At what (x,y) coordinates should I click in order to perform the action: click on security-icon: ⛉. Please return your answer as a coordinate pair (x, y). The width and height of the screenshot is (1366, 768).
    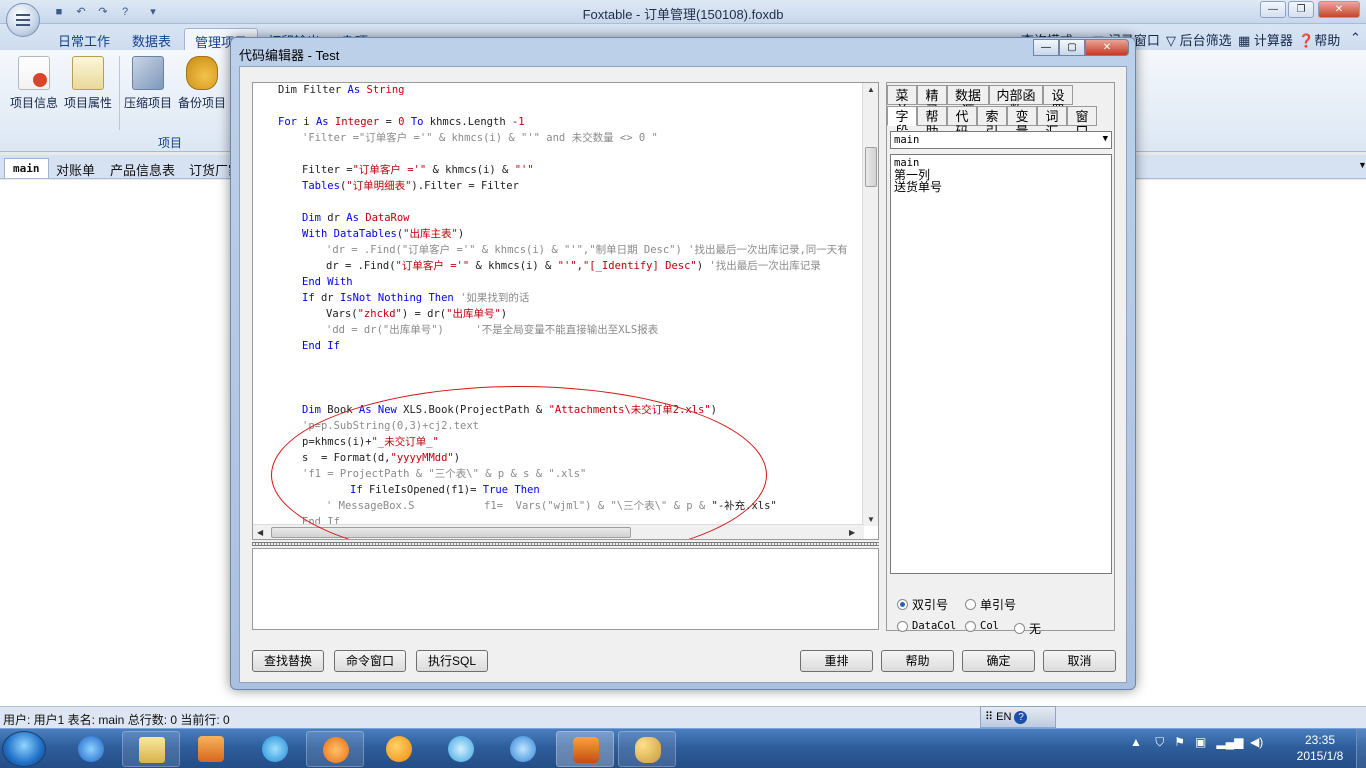
    Looking at the image, I should click on (1159, 742).